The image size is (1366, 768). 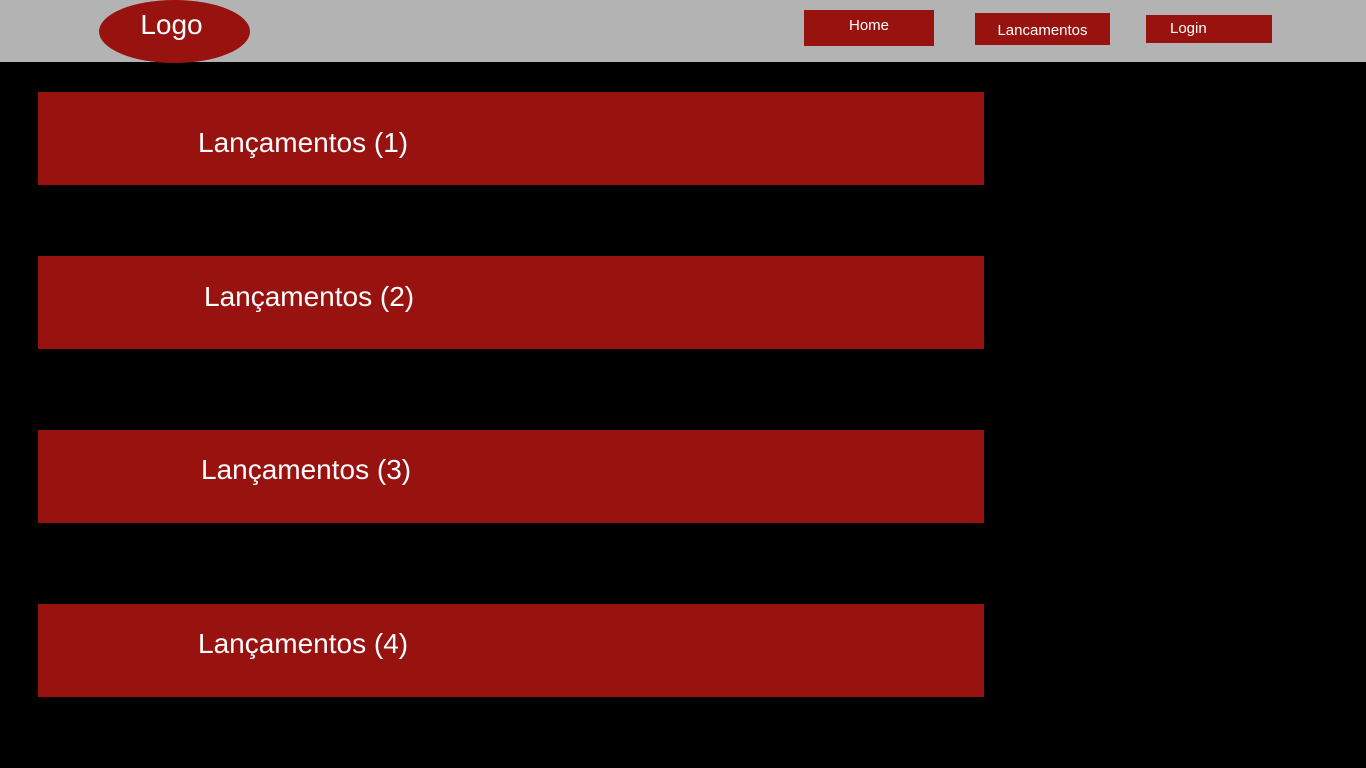 What do you see at coordinates (683, 31) in the screenshot?
I see `top-navigation-bar: Logo Home Lancamentos Login` at bounding box center [683, 31].